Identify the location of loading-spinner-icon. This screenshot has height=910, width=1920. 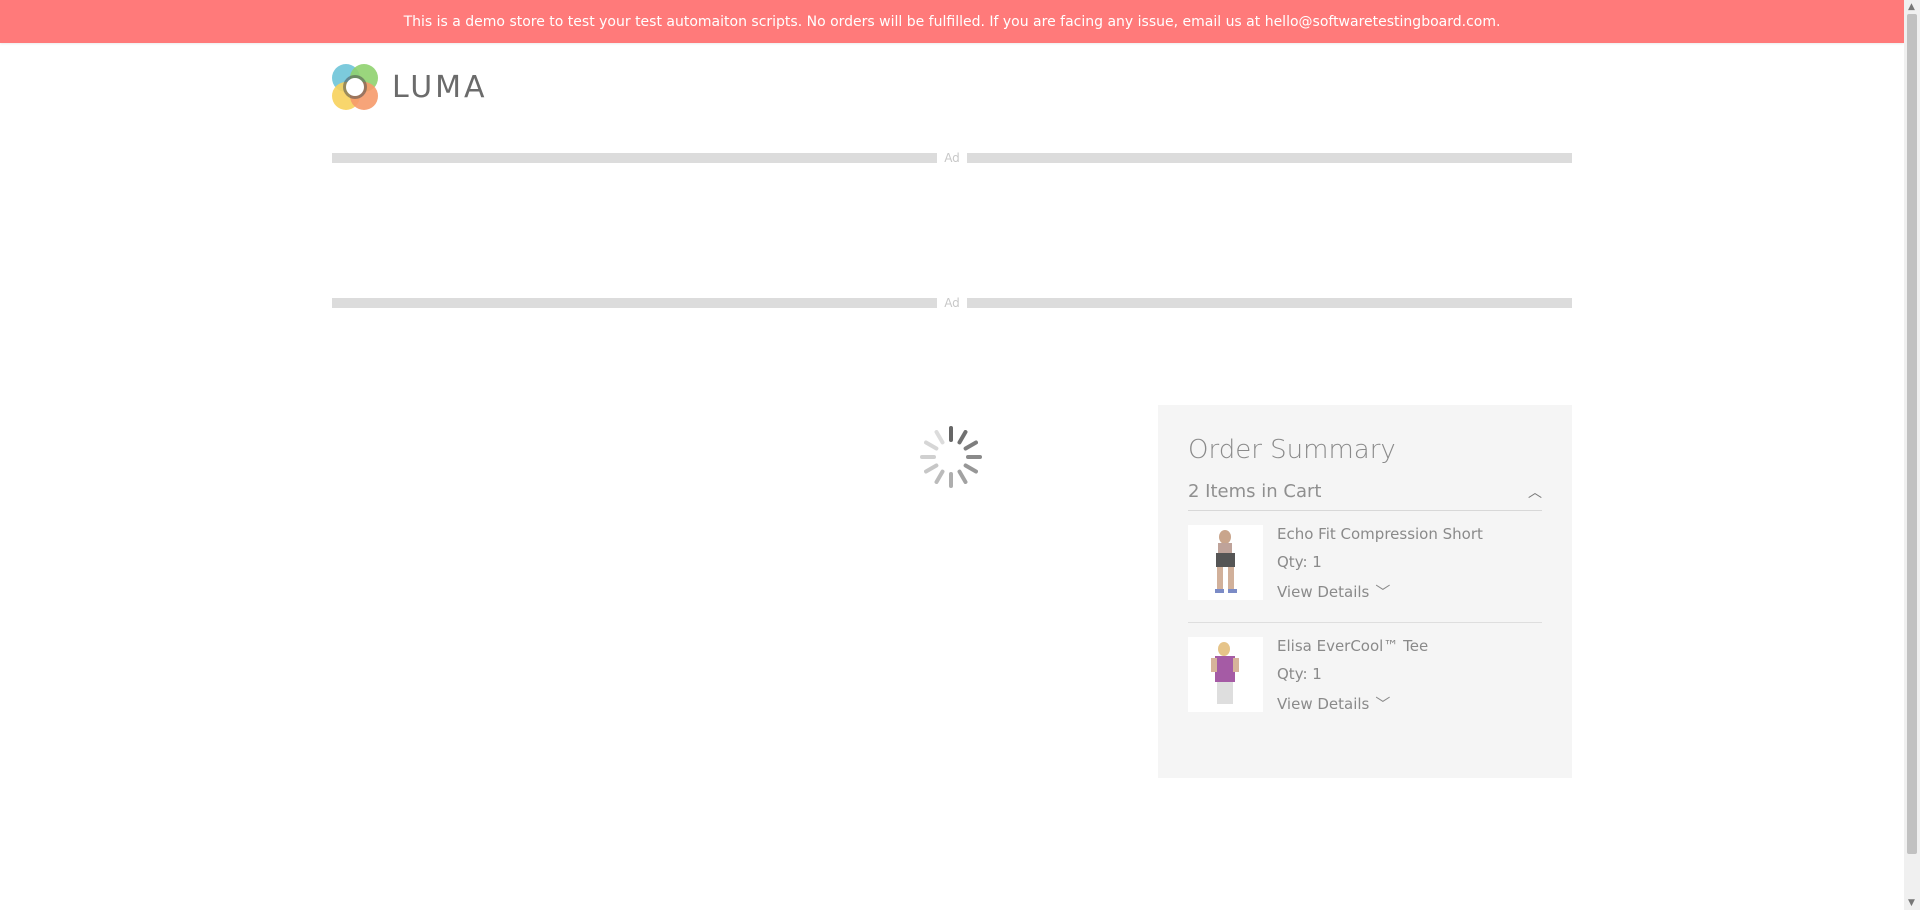
(951, 457).